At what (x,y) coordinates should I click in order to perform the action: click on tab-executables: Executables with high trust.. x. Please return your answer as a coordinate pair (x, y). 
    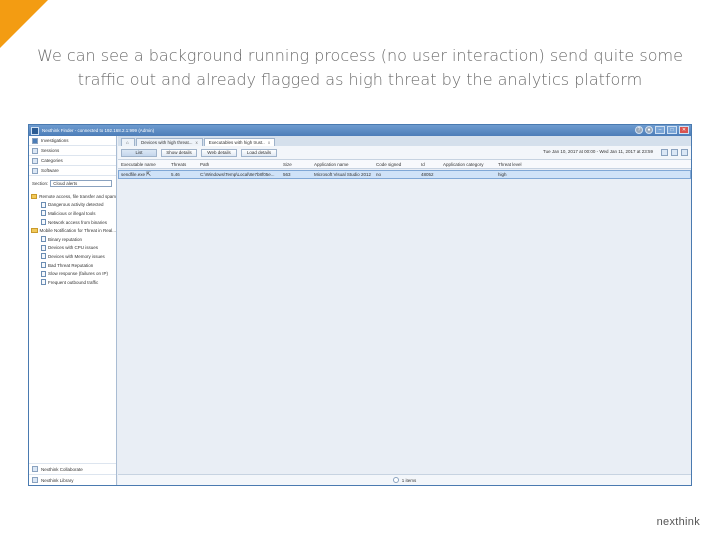
    Looking at the image, I should click on (239, 142).